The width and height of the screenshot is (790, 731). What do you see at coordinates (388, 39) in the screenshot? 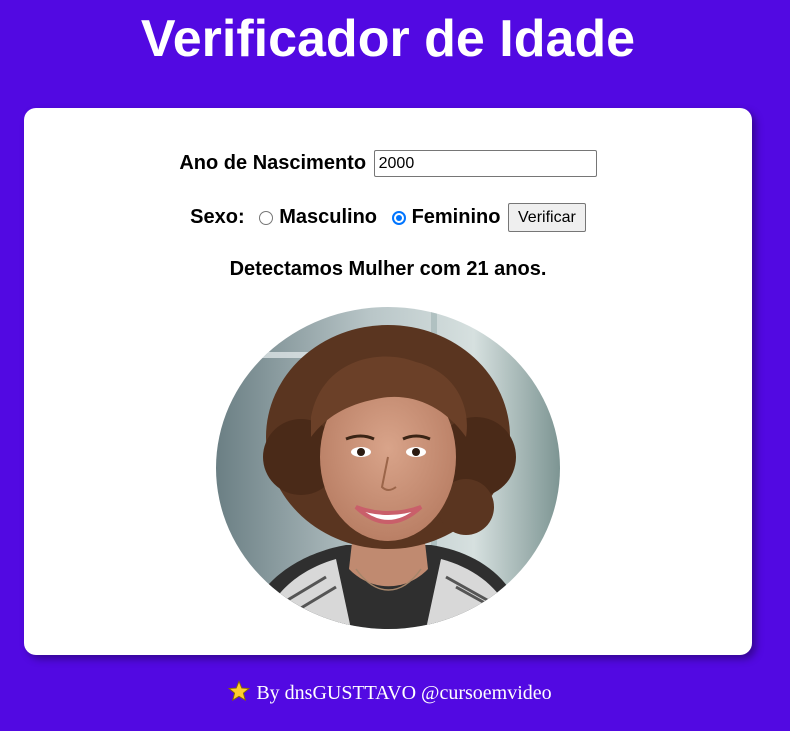
I see `page-title: Verificador de Idade` at bounding box center [388, 39].